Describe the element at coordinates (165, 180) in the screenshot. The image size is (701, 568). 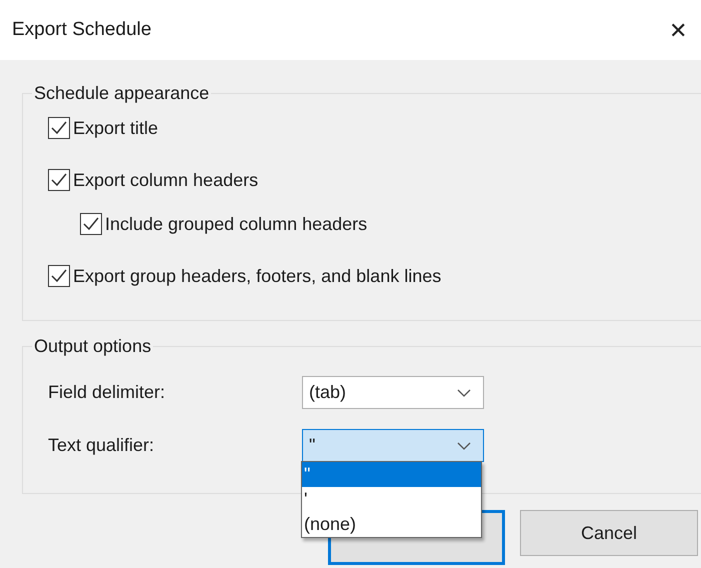
I see `checkbox-label: Export column headers` at that location.